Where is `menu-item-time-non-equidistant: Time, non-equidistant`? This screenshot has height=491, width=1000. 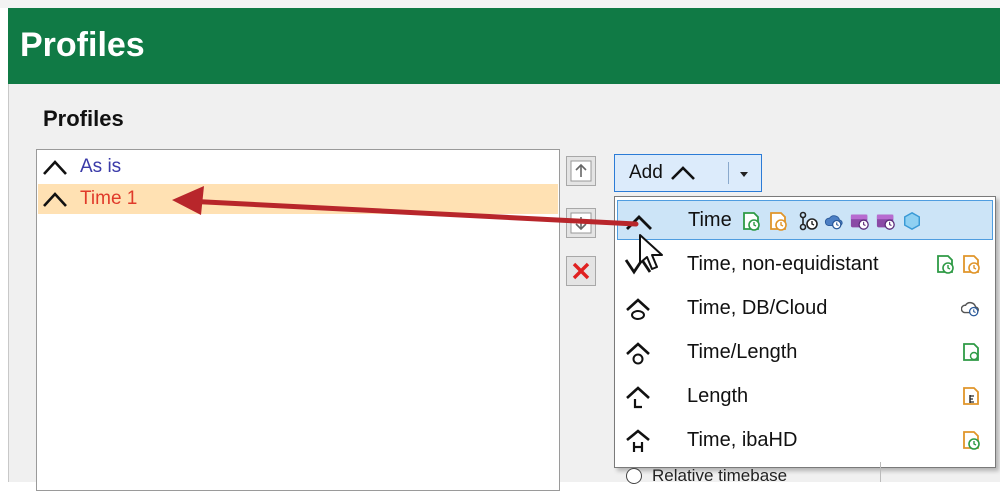 menu-item-time-non-equidistant: Time, non-equidistant is located at coordinates (805, 264).